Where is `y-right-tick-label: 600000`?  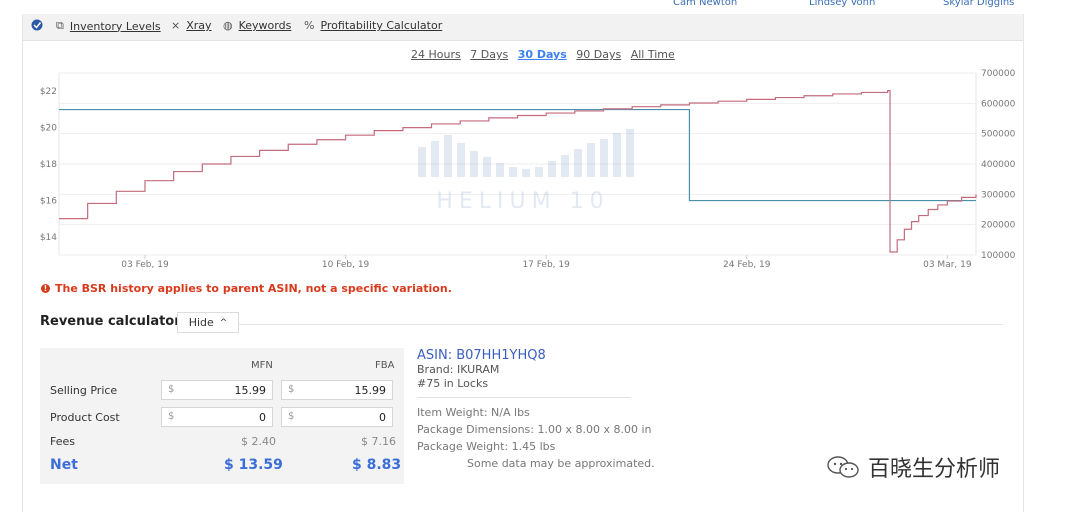 y-right-tick-label: 600000 is located at coordinates (998, 104).